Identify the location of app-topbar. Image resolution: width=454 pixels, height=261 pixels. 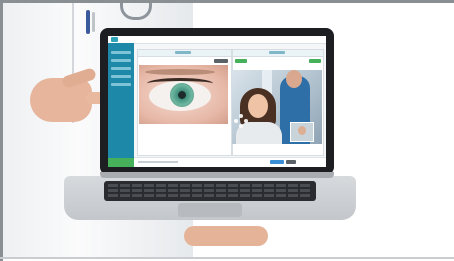
(217, 40).